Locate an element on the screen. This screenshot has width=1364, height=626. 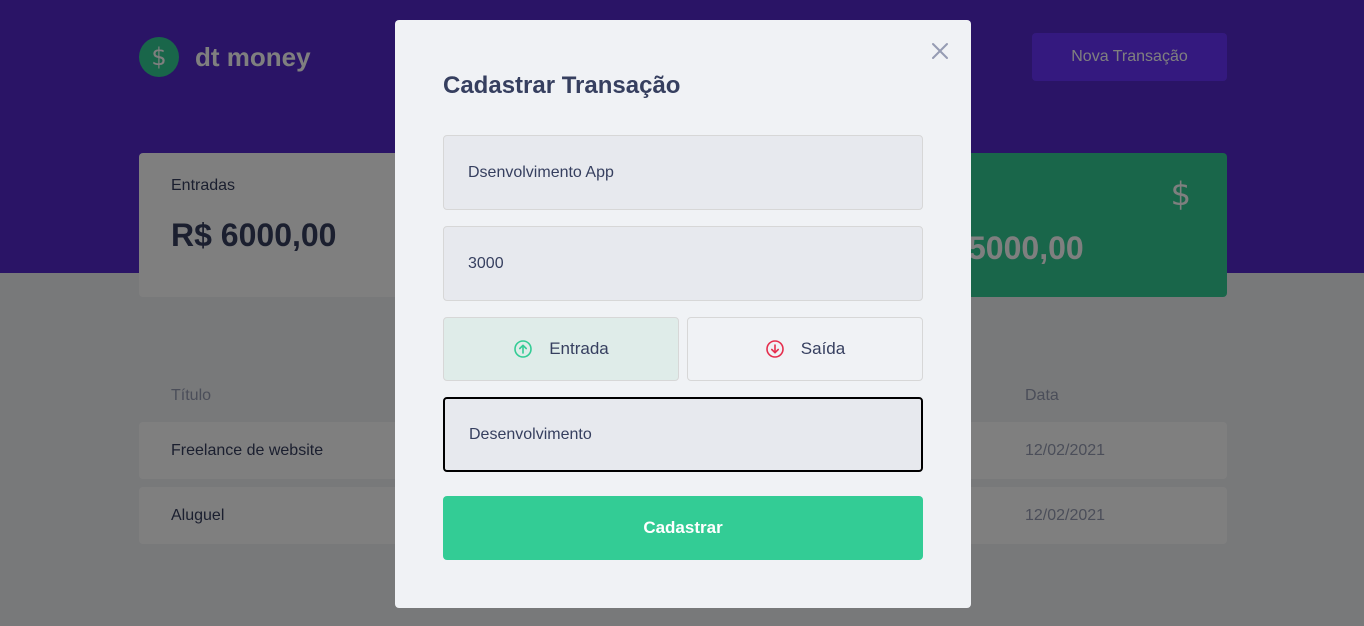
type-outcome-button: Saída is located at coordinates (805, 349).